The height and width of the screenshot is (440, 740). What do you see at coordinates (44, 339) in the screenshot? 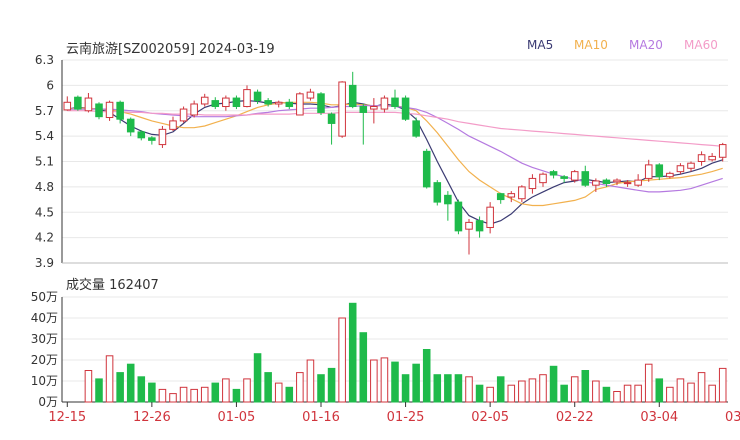
I see `volume-tick-label: 30万` at bounding box center [44, 339].